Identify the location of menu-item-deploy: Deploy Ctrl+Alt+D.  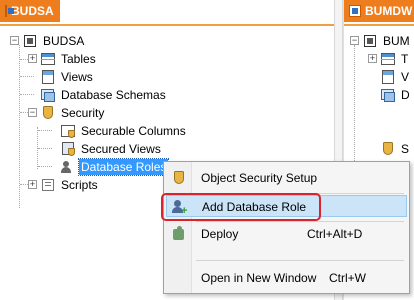
(286, 234).